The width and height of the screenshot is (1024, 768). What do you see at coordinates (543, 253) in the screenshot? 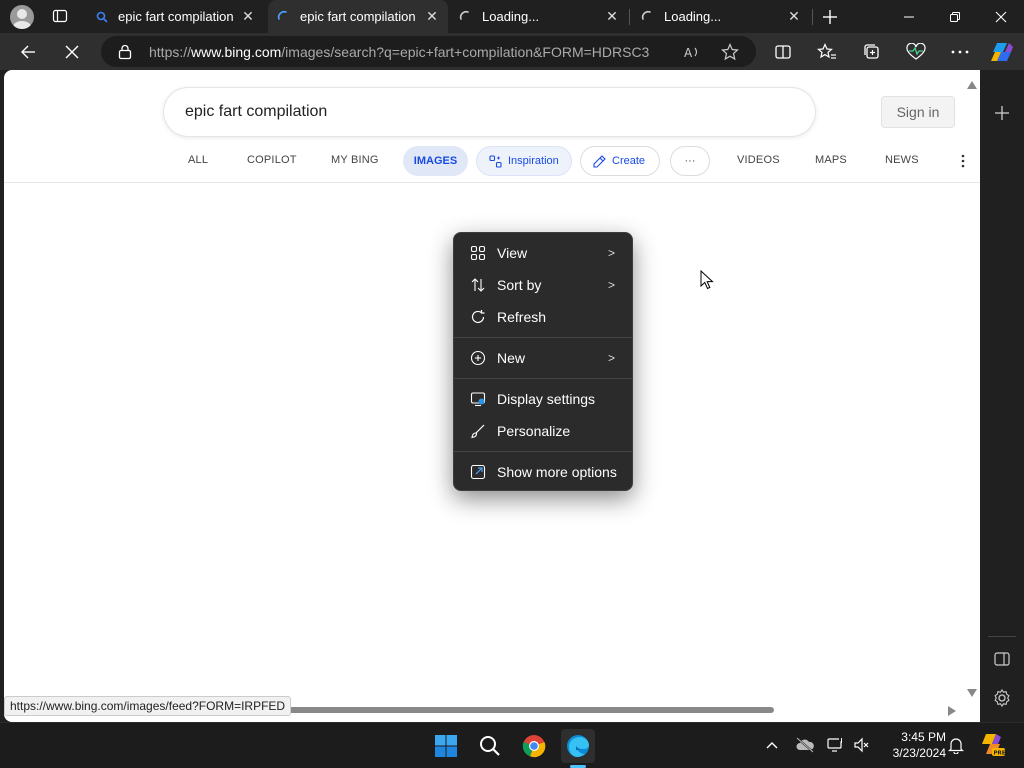
I see `menu-item-view: View >` at bounding box center [543, 253].